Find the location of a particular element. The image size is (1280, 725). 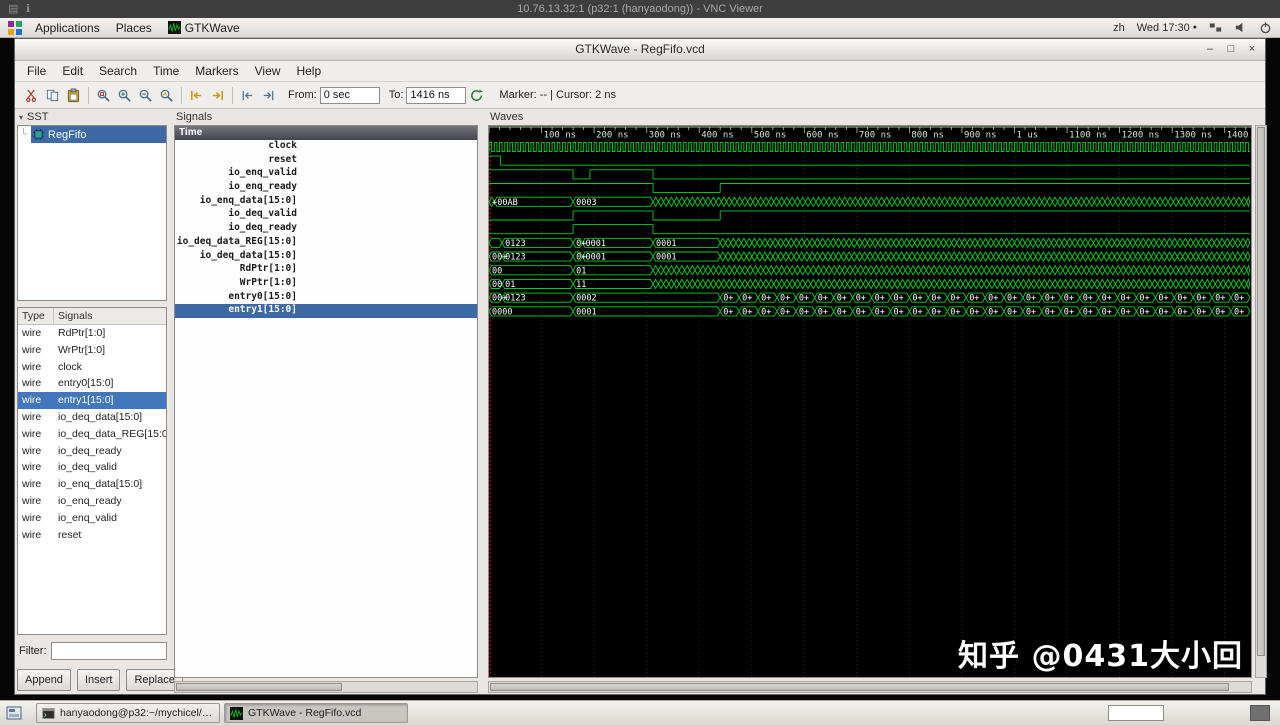

tree-item-regfifo: └ RegFifo is located at coordinates (92, 134).